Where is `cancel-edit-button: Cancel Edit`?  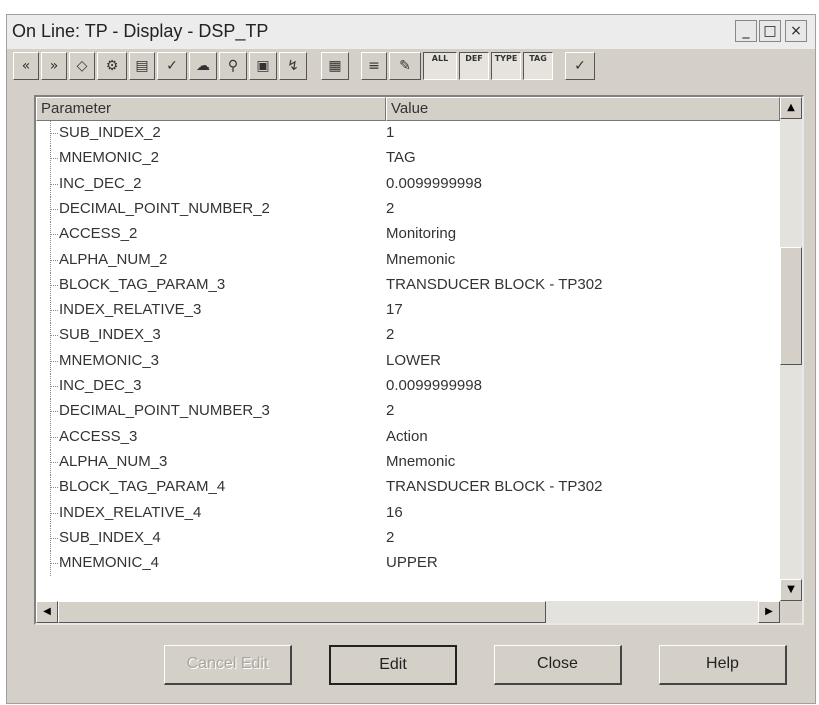
cancel-edit-button: Cancel Edit is located at coordinates (228, 665).